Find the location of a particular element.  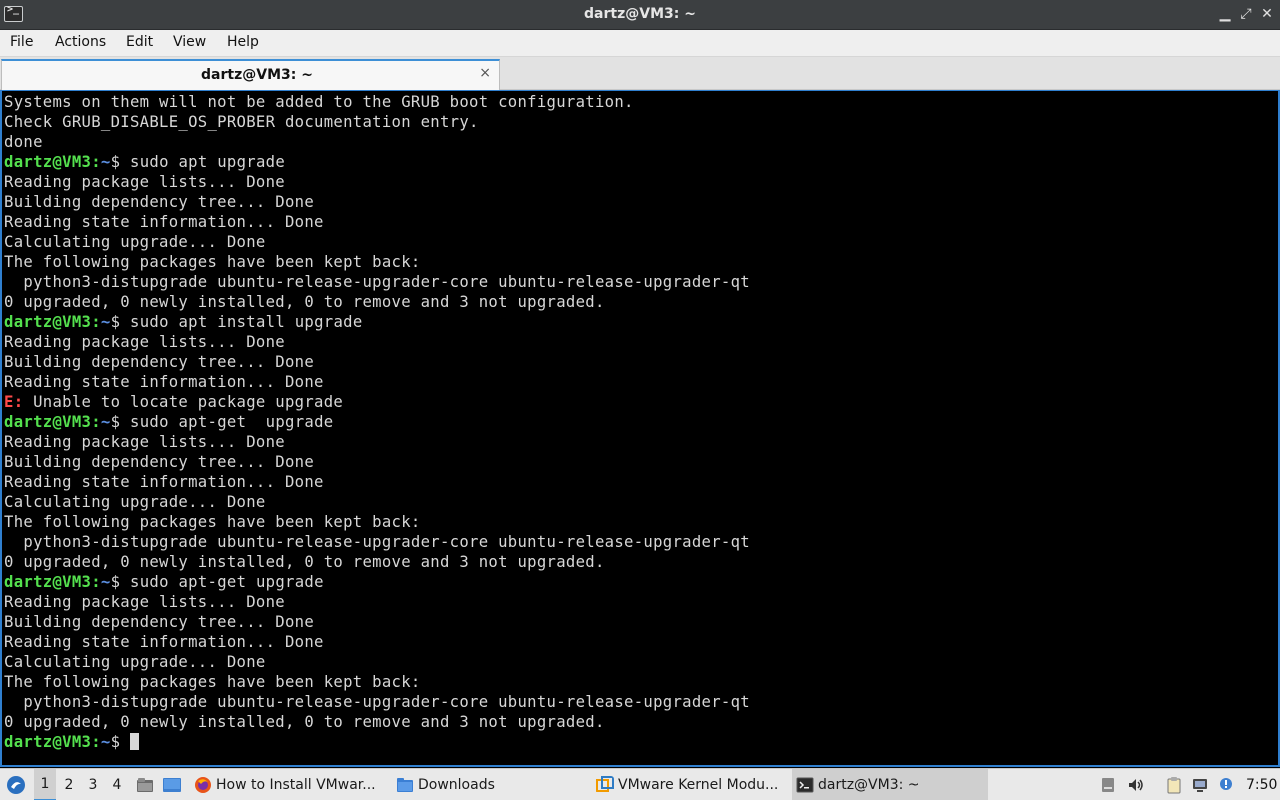

task-label: Downloads is located at coordinates (456, 785).